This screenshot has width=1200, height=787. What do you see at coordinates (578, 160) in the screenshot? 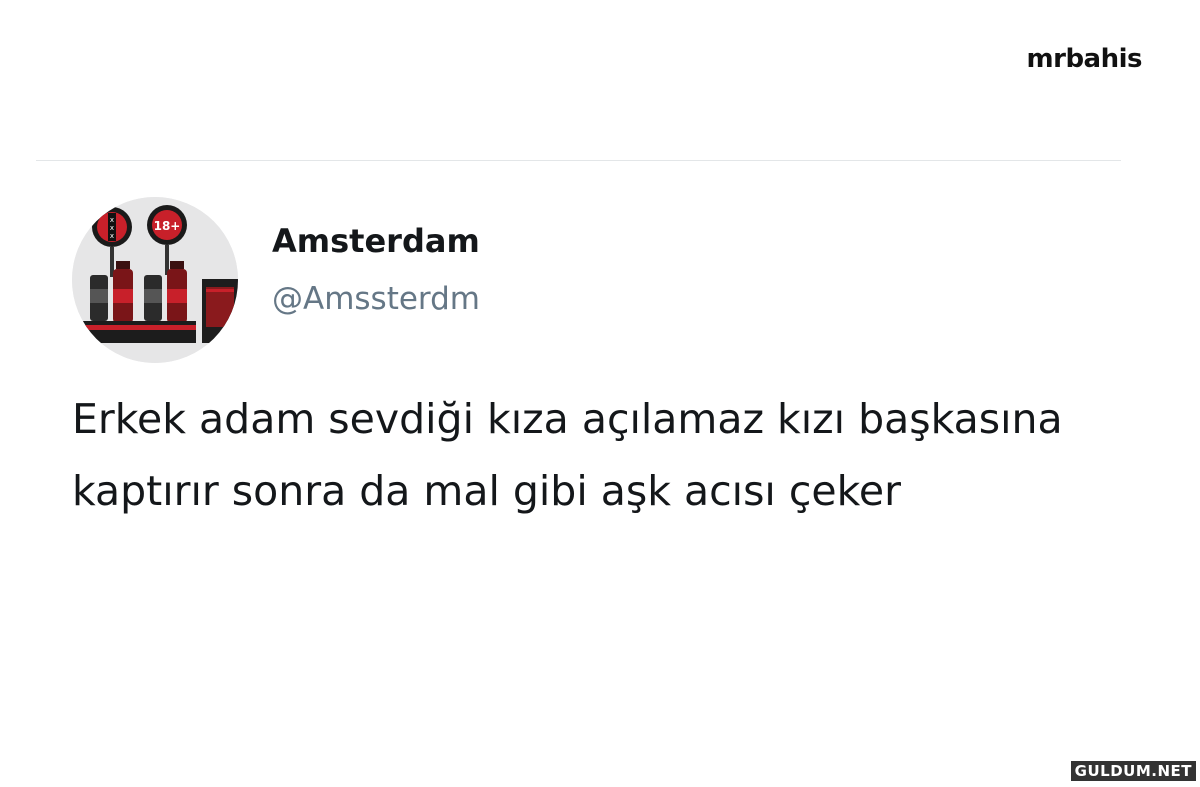
I see `divider` at bounding box center [578, 160].